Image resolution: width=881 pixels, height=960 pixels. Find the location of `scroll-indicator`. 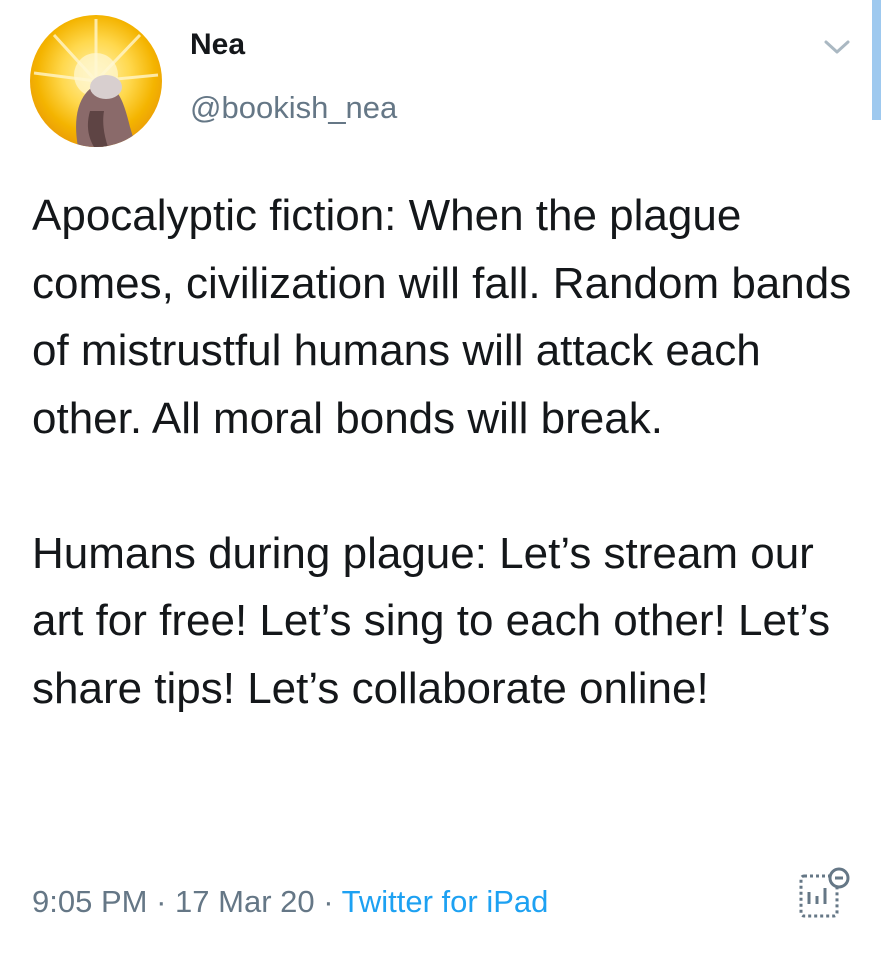

scroll-indicator is located at coordinates (876, 60).